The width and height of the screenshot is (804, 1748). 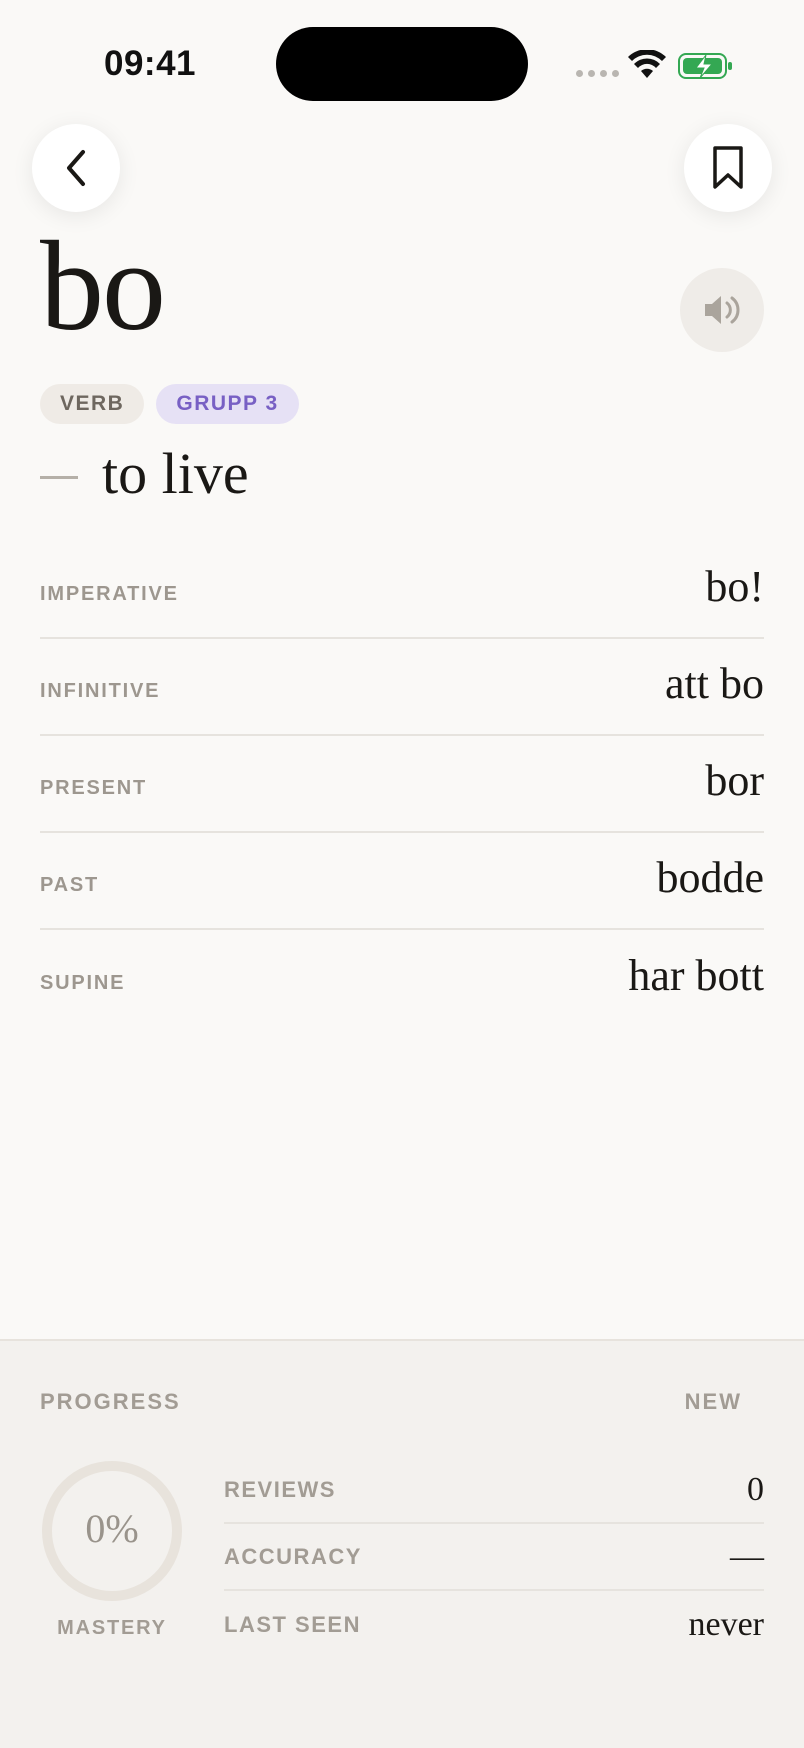 I want to click on tag-list: VERB GRUPP 3, so click(x=169, y=404).